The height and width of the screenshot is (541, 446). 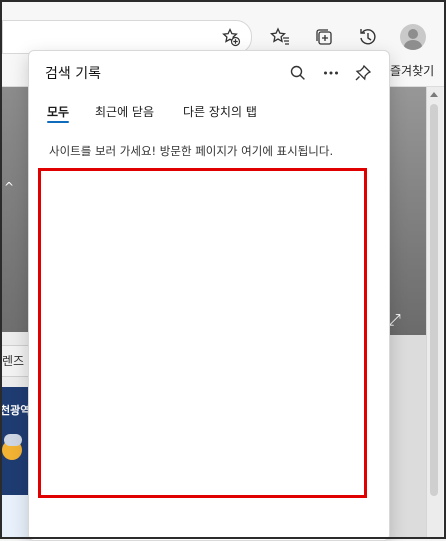 What do you see at coordinates (324, 37) in the screenshot?
I see `collections-icon` at bounding box center [324, 37].